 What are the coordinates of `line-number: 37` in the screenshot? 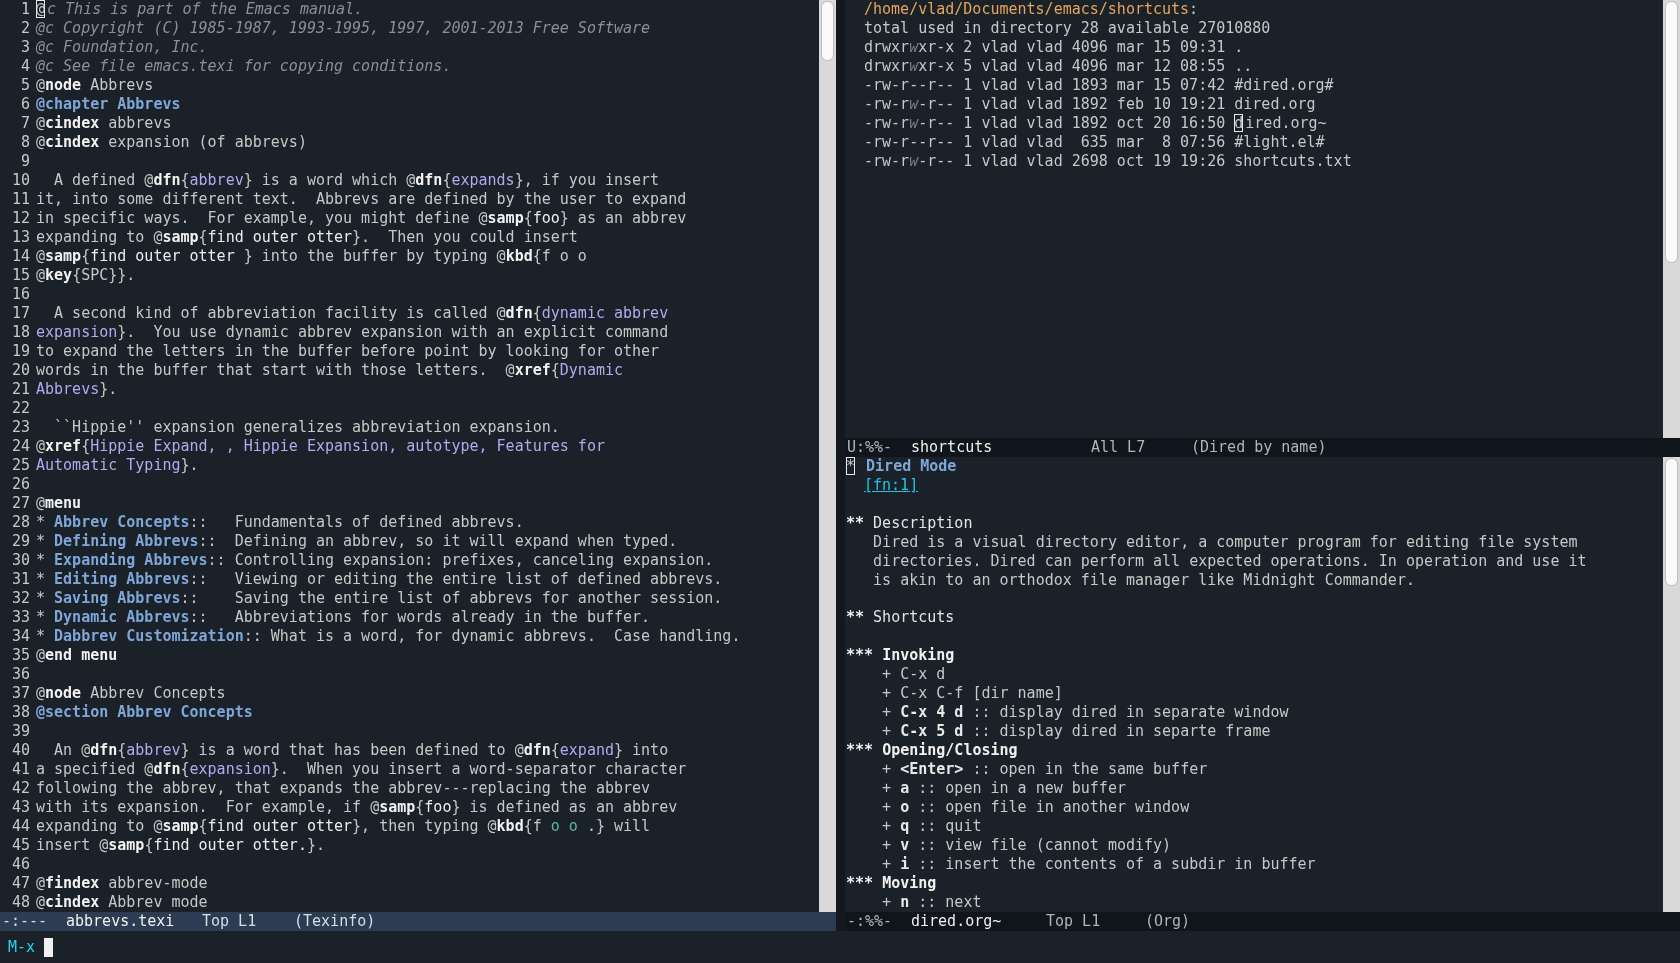 It's located at (20, 693).